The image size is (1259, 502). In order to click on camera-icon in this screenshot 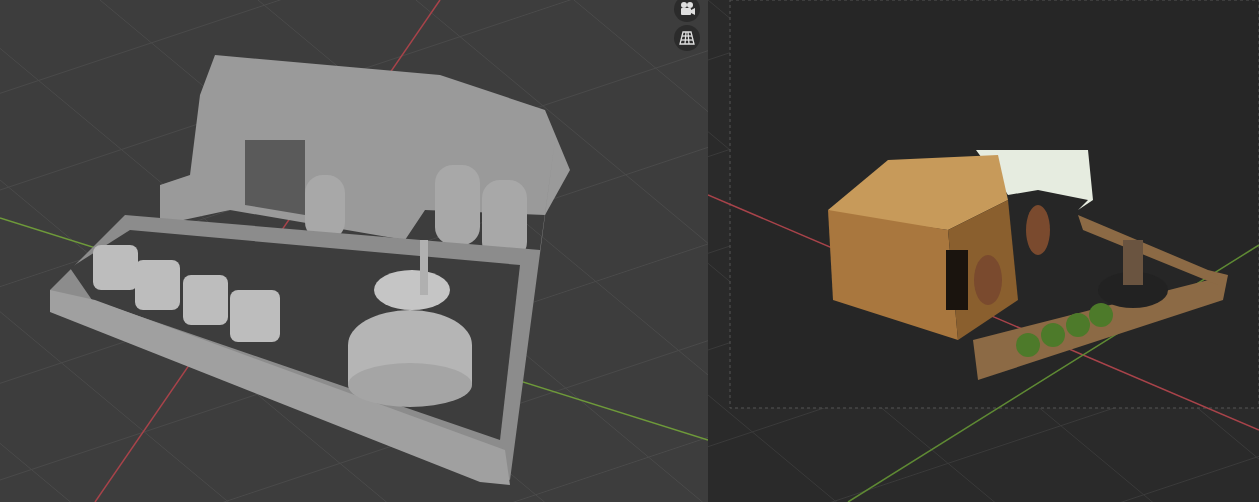, I will do `click(687, 9)`.